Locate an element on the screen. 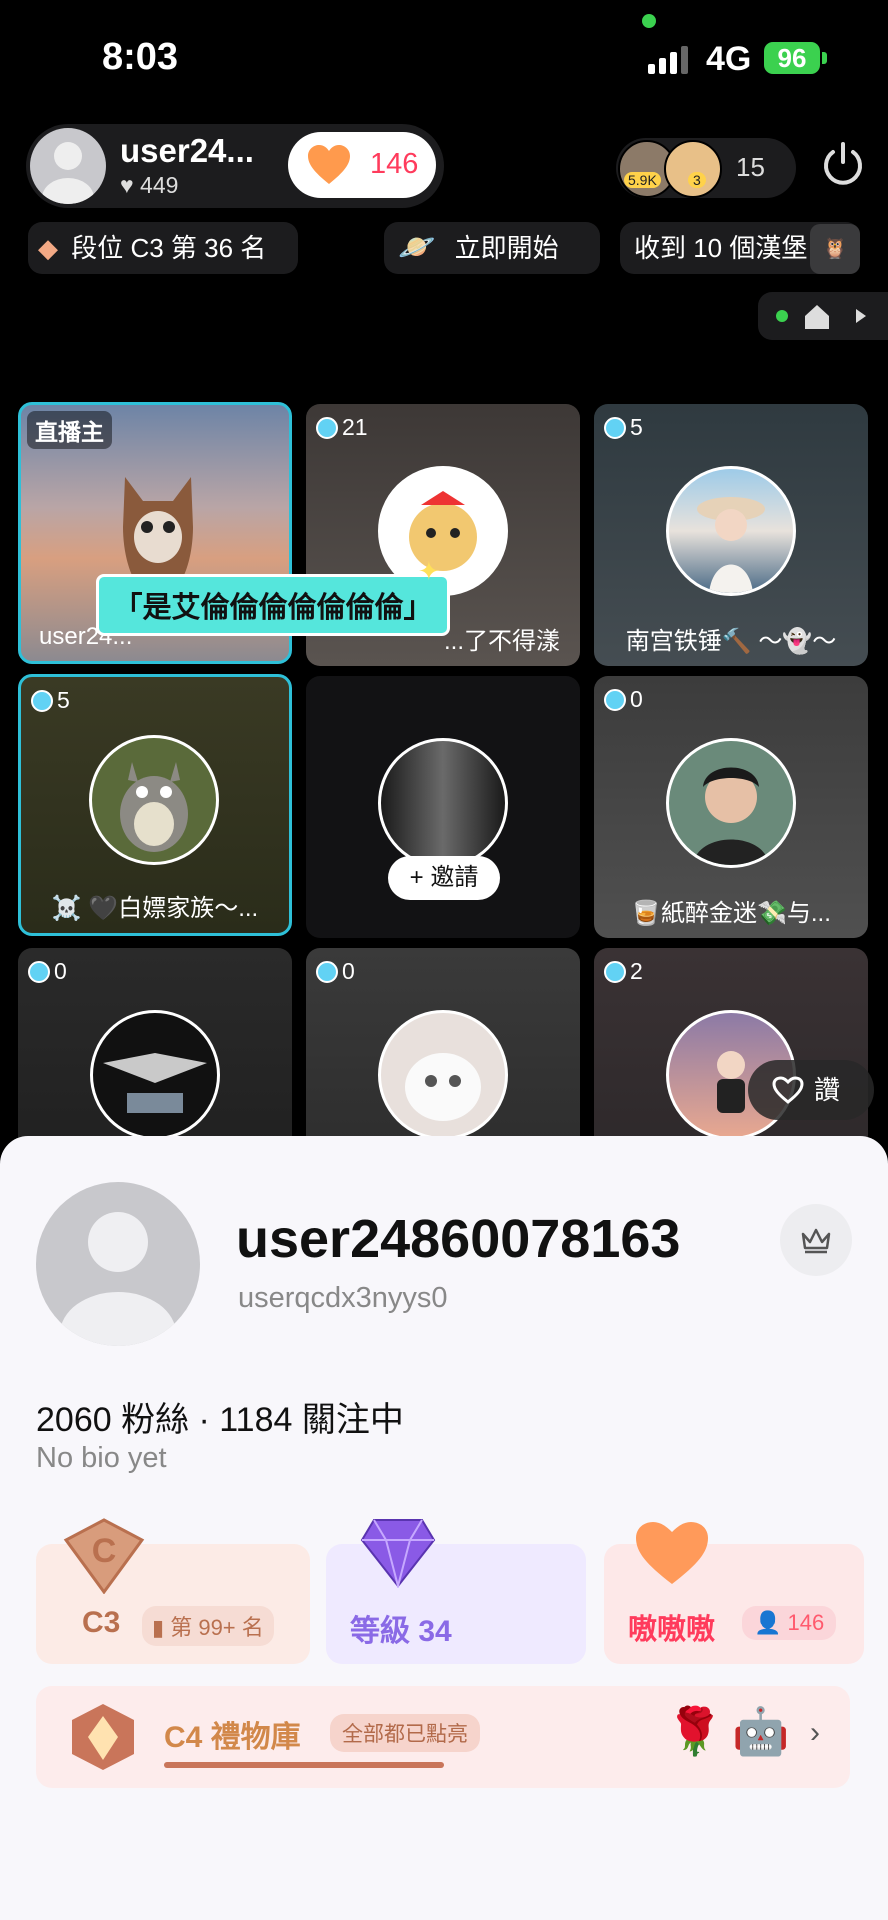 This screenshot has height=1920, width=888. tile-seat-2-badge: 21 is located at coordinates (342, 427).